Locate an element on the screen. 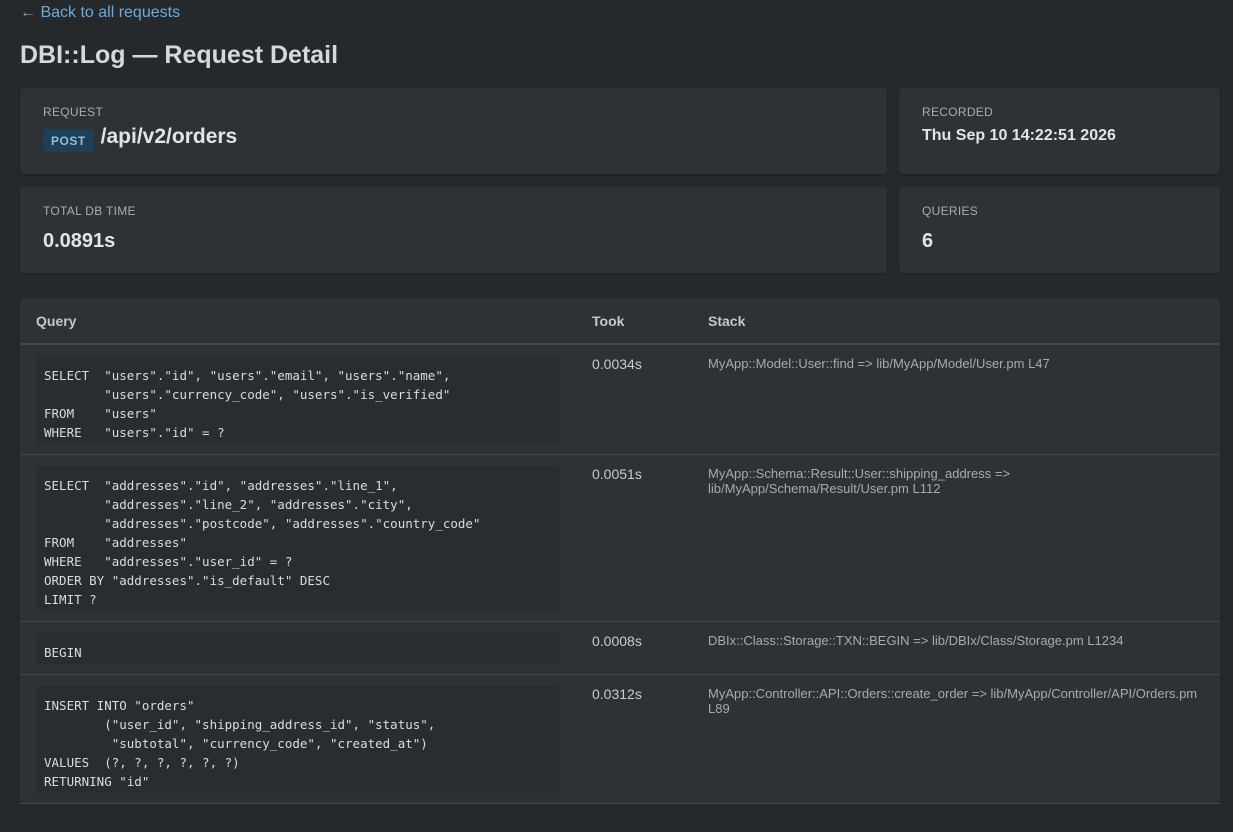 The width and height of the screenshot is (1233, 832). recorded-card: RECORDED Thu Sep 10 14:22:51 2026 is located at coordinates (1059, 131).